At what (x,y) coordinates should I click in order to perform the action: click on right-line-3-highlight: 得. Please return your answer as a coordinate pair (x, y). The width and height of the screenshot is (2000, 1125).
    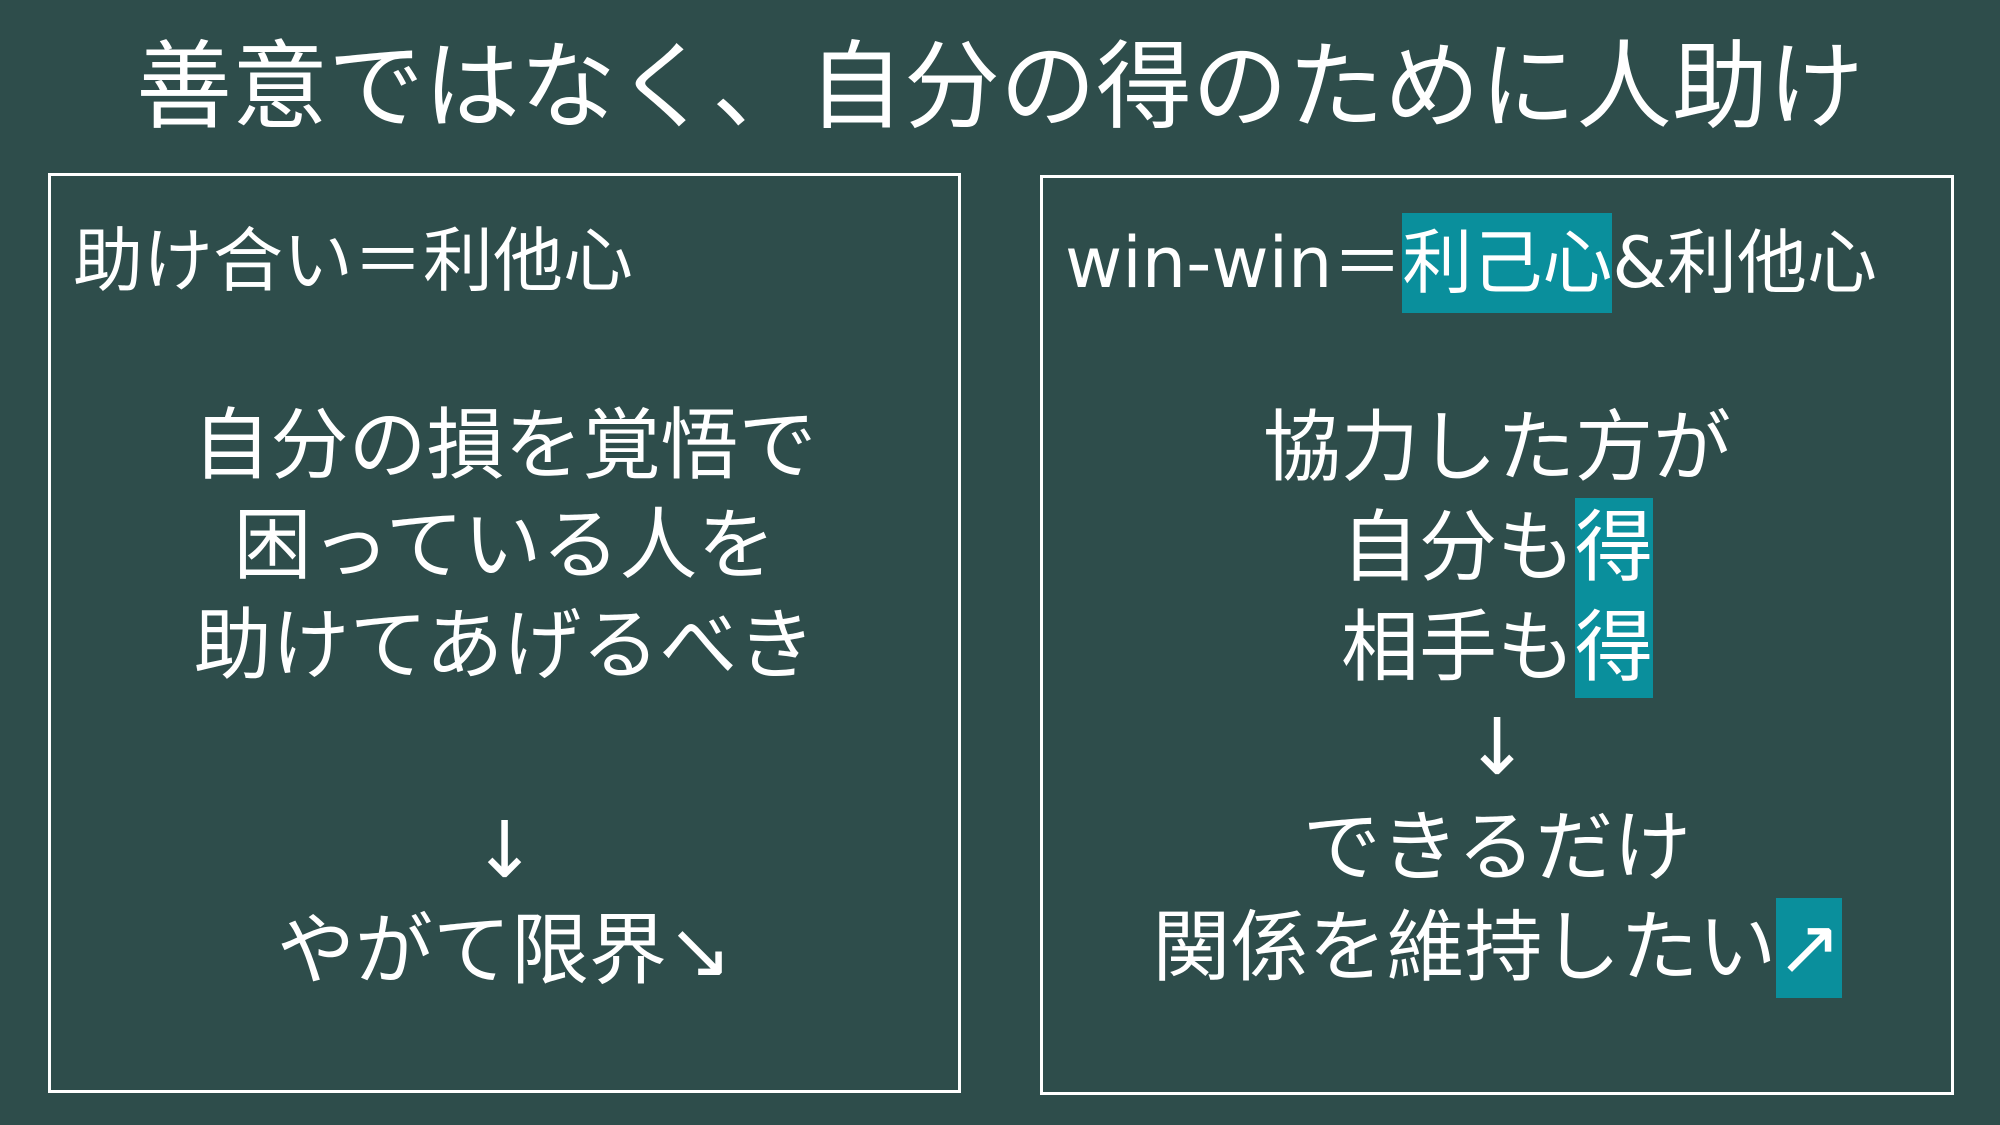
    Looking at the image, I should click on (1614, 648).